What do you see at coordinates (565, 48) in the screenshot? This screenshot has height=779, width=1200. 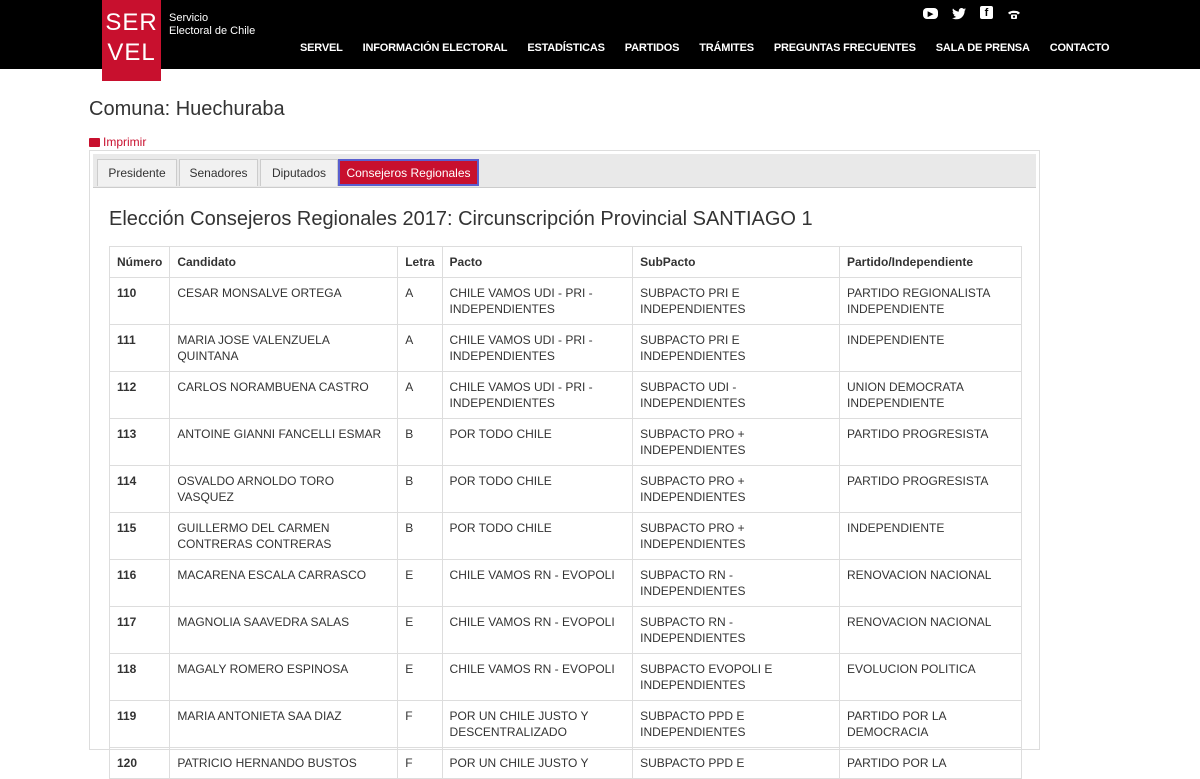 I see `nav-estadisticas: ESTADÍSTICAS` at bounding box center [565, 48].